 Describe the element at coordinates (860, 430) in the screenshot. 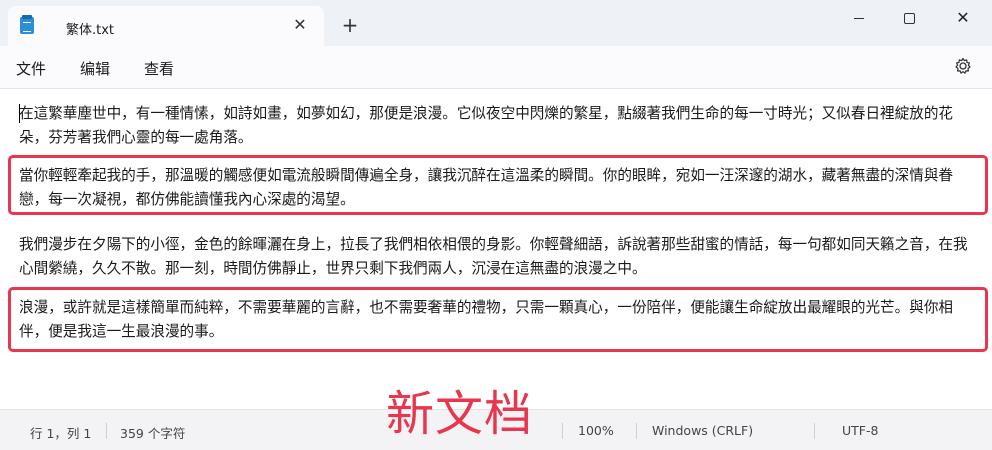

I see `encoding: UTF-8` at that location.